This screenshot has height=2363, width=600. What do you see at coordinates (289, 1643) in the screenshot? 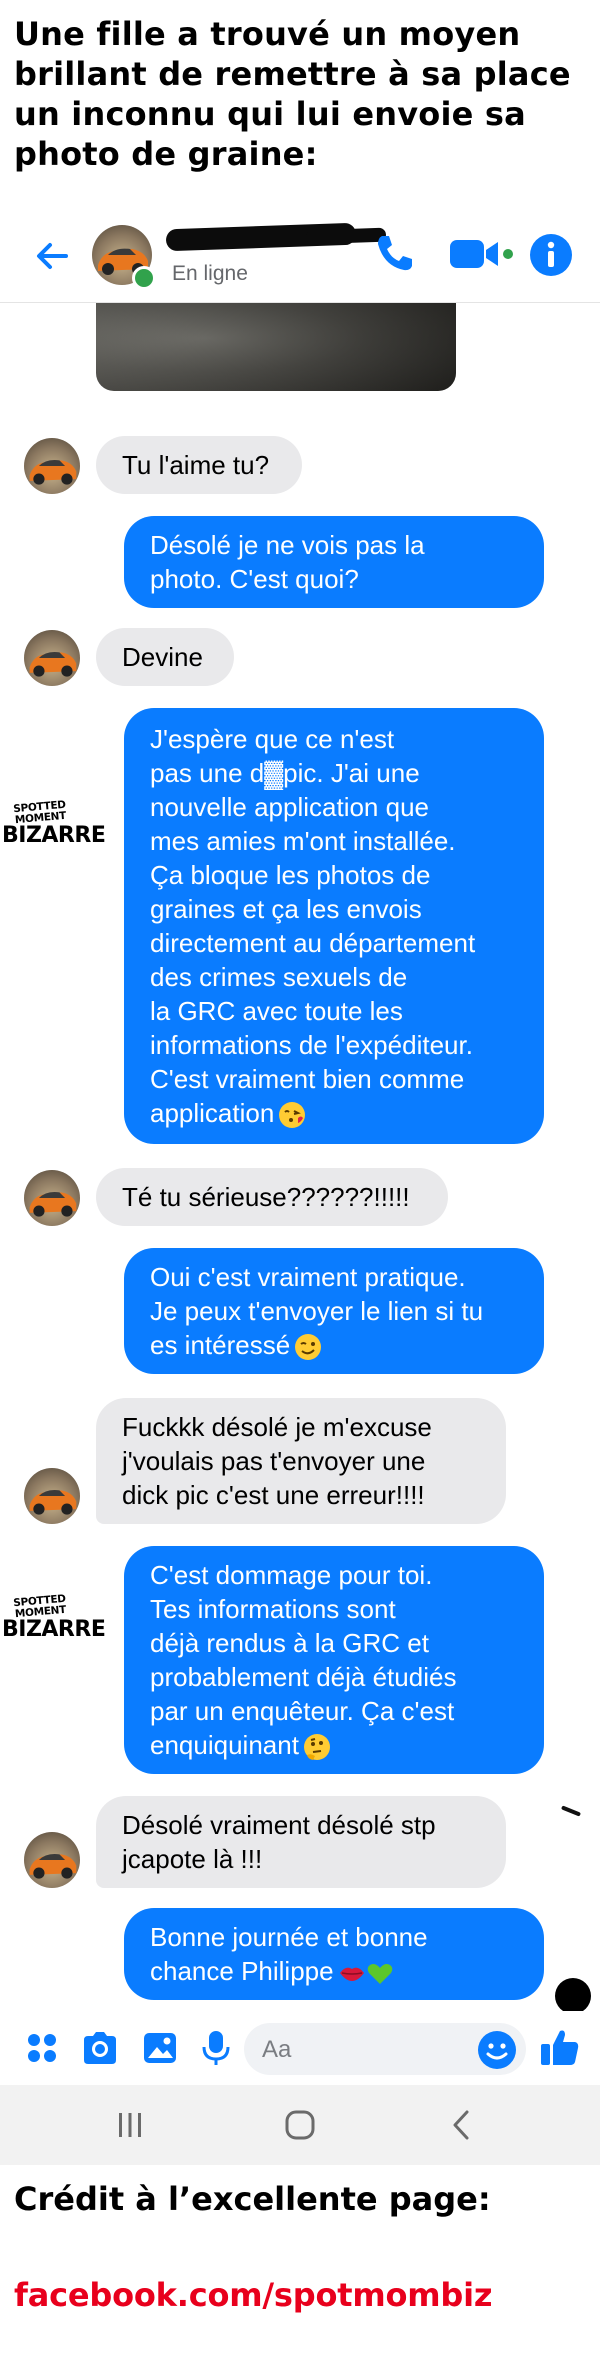
I see `message-line: déjà rendus à la GRC et` at bounding box center [289, 1643].